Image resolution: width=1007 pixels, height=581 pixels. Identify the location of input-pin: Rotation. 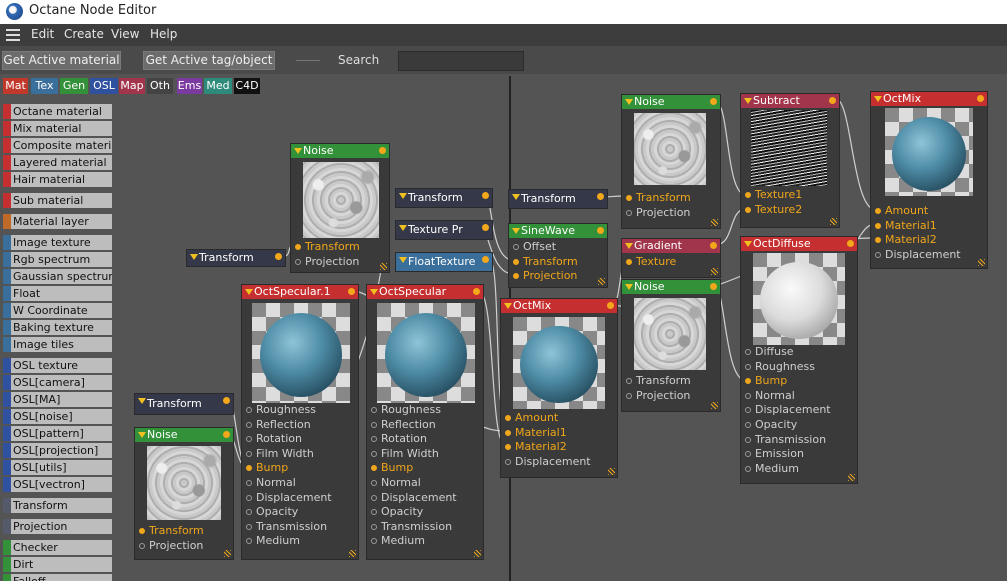
(398, 439).